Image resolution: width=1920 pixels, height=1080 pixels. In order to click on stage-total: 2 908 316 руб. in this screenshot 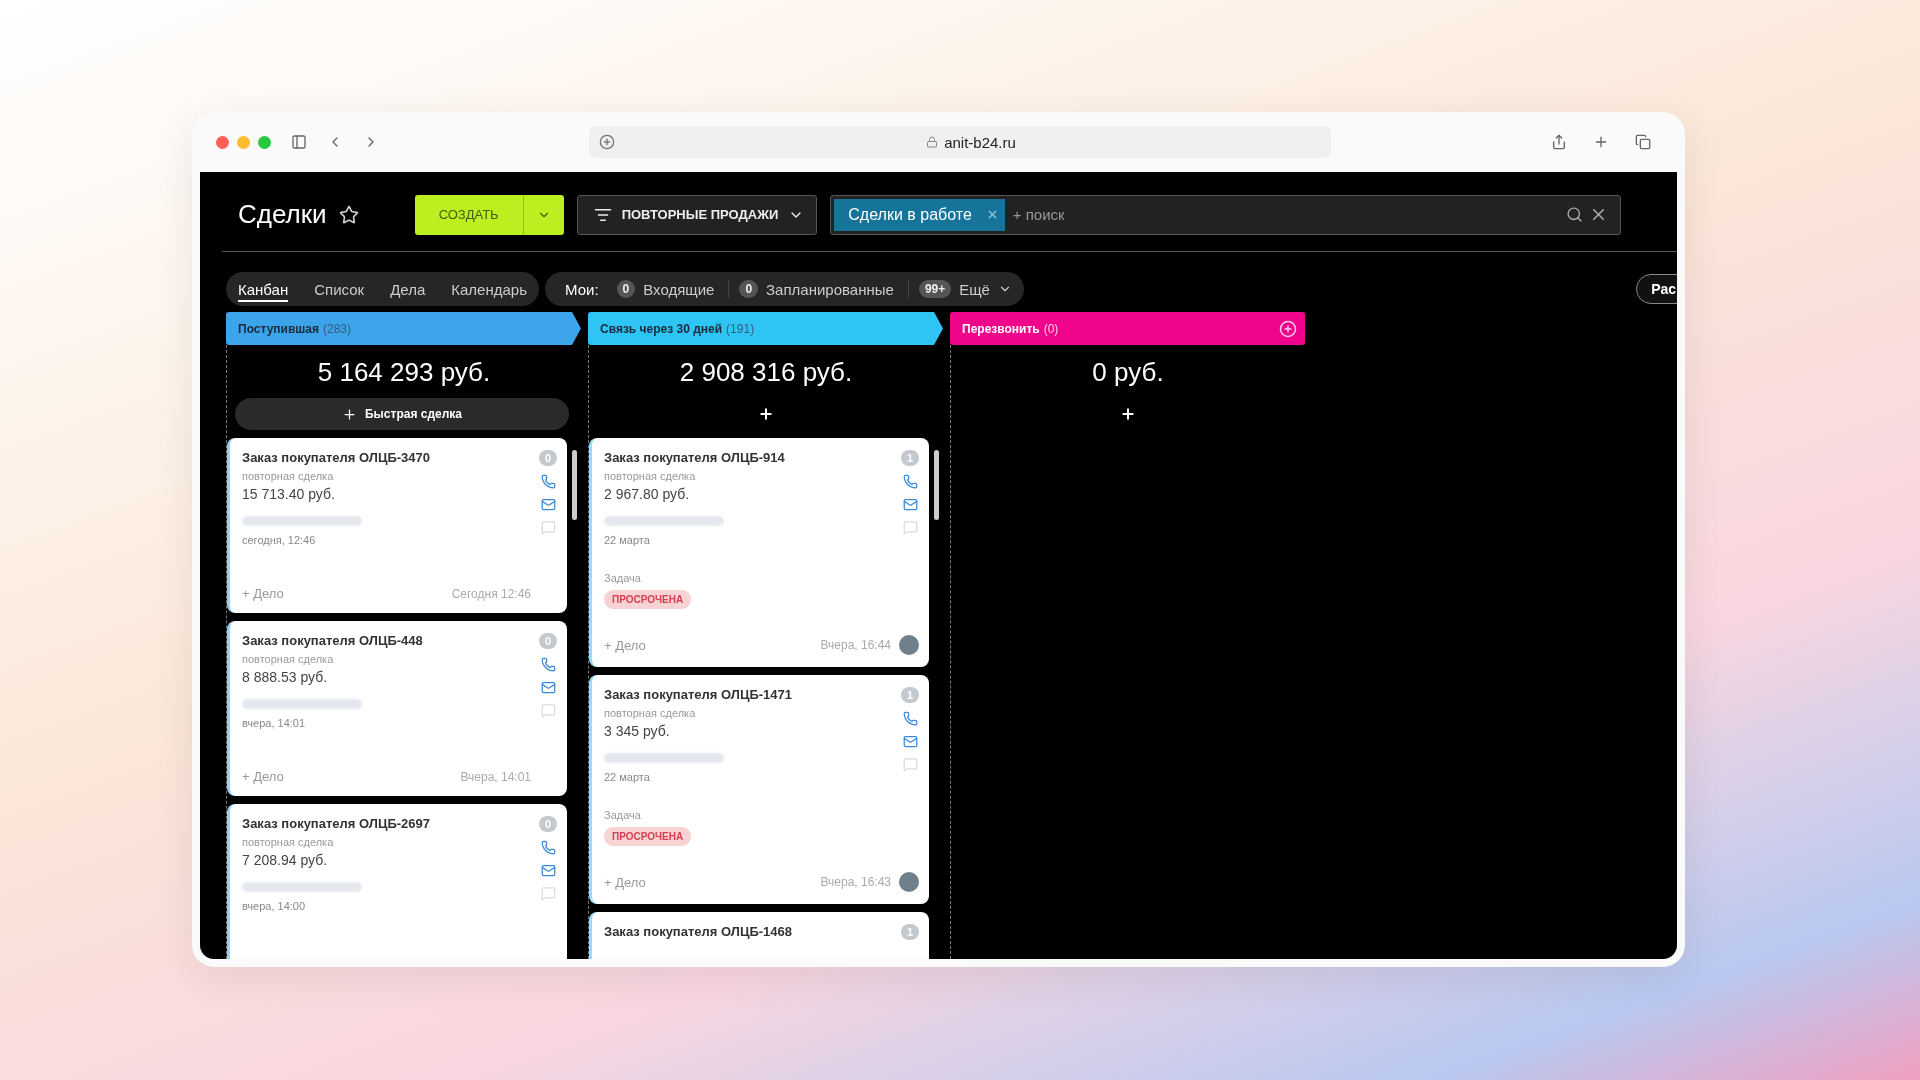, I will do `click(766, 372)`.